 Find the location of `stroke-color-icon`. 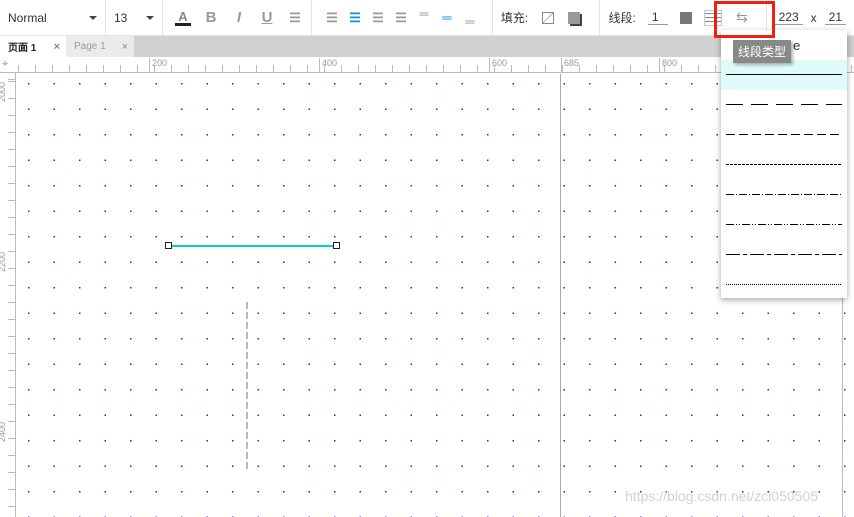

stroke-color-icon is located at coordinates (685, 17).